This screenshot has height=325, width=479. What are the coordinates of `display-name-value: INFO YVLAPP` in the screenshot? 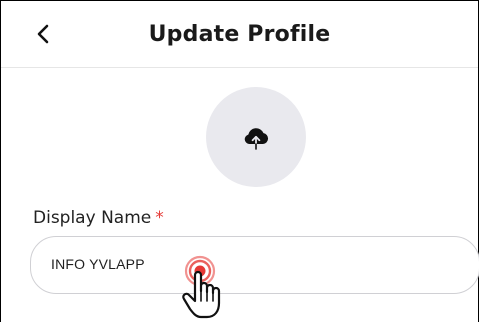 It's located at (98, 264).